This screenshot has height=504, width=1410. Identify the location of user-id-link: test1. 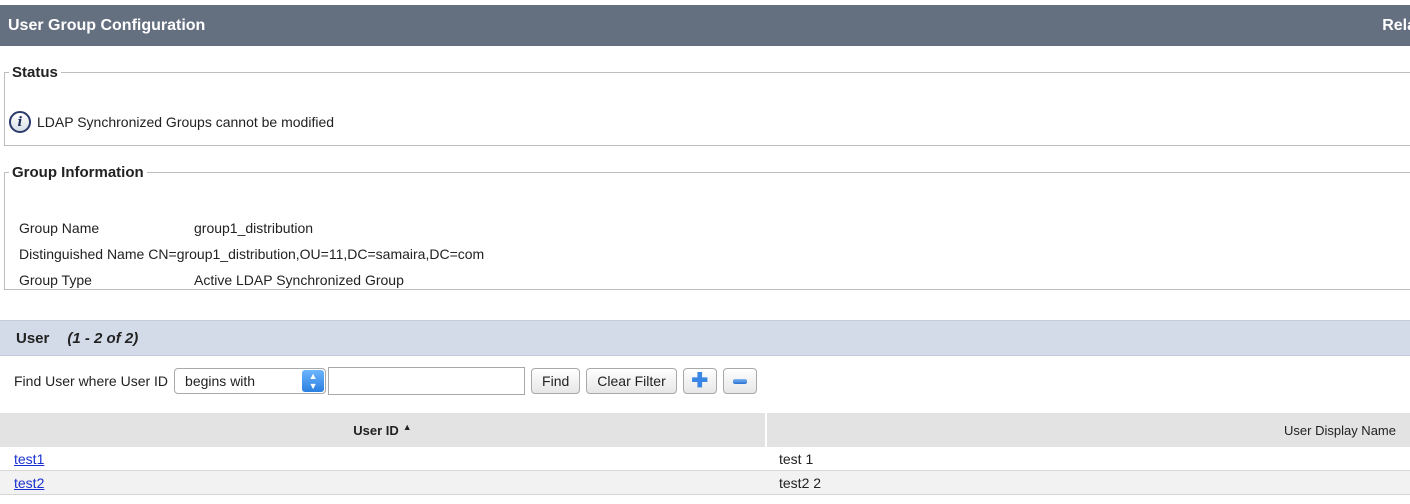
(29, 459).